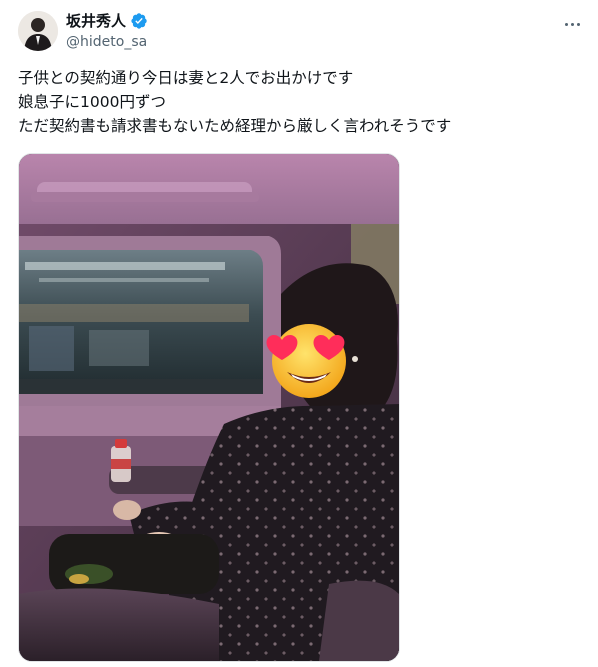 The height and width of the screenshot is (667, 598). Describe the element at coordinates (235, 126) in the screenshot. I see `tweet-line: ただ契約書も請求書もないため経理から厳しく言われそうです` at that location.